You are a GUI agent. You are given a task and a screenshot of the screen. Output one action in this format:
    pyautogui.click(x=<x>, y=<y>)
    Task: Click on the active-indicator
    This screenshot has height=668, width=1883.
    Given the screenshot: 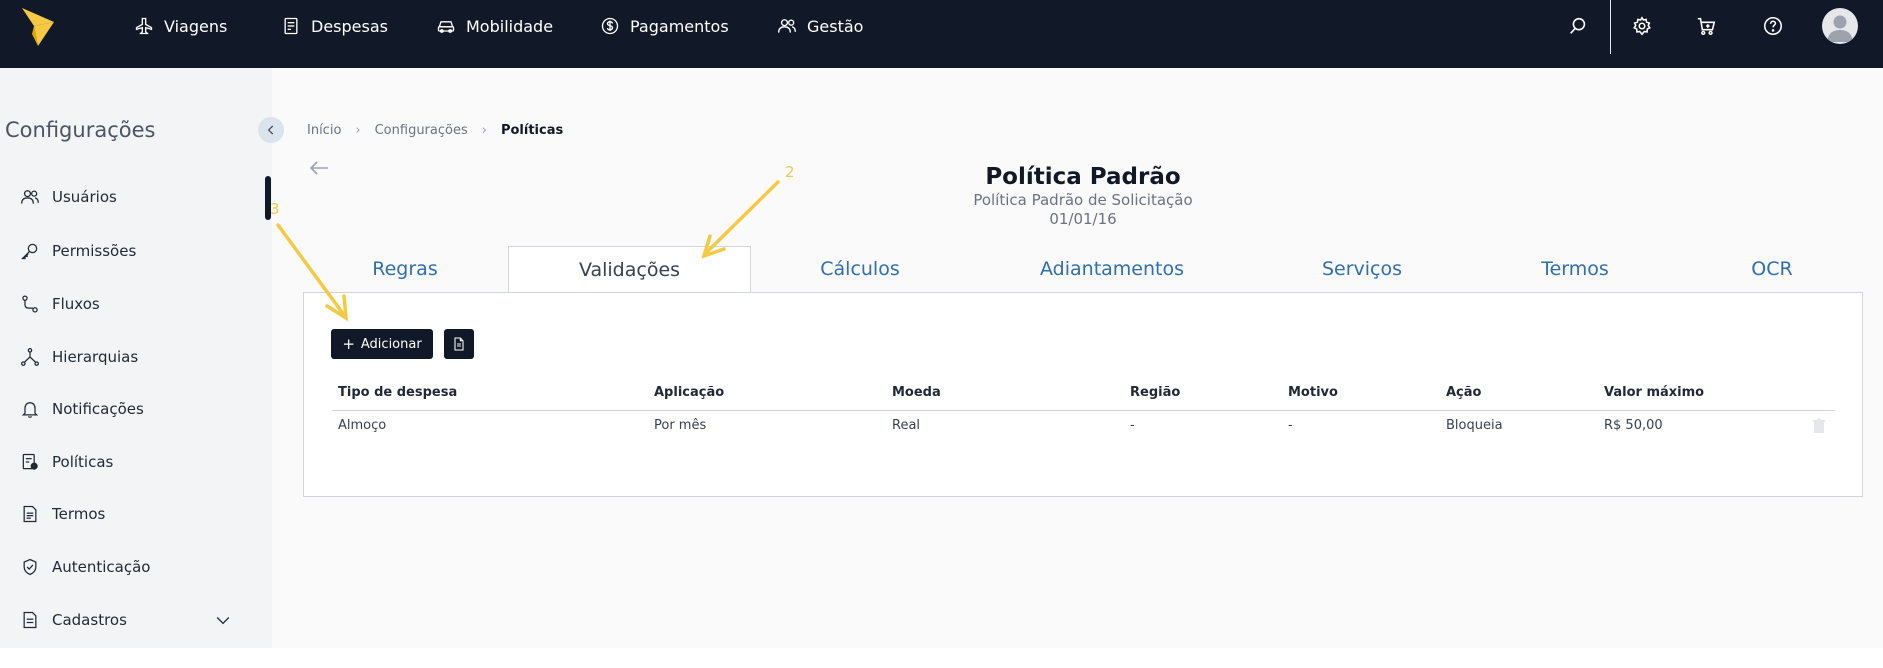 What is the action you would take?
    pyautogui.click(x=268, y=198)
    